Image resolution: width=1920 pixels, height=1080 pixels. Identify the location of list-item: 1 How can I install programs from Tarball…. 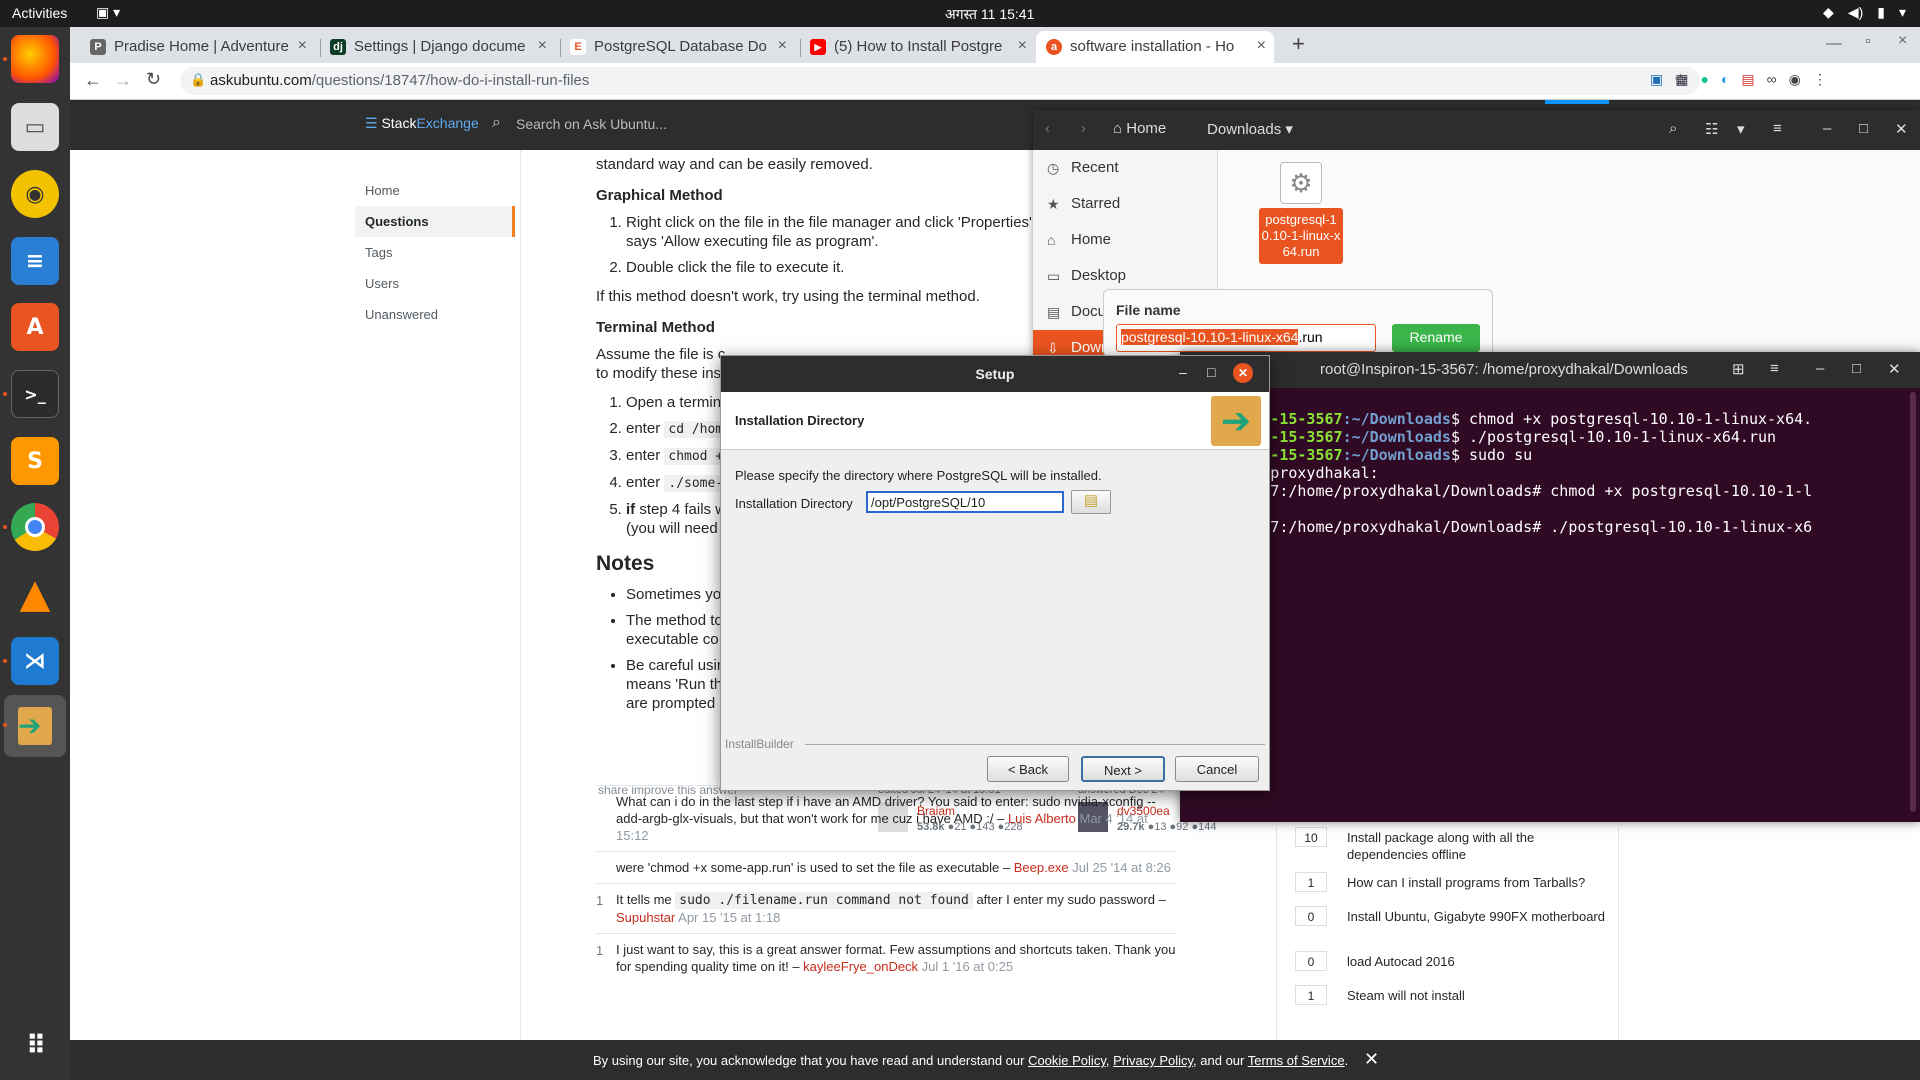
(1460, 889).